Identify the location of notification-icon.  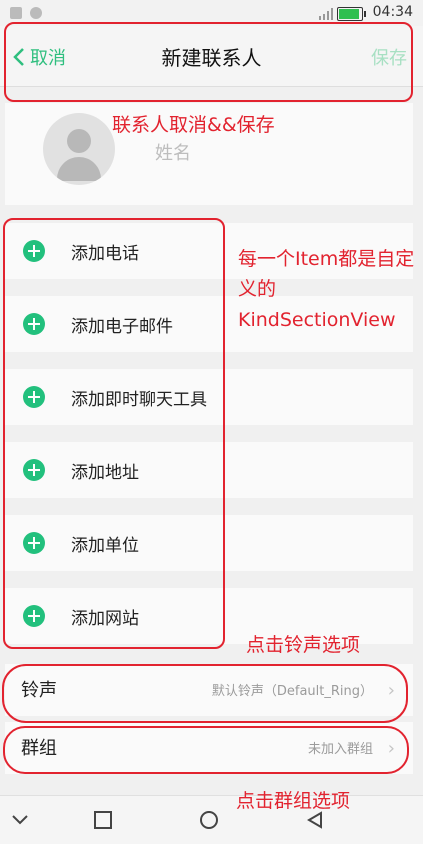
(16, 13).